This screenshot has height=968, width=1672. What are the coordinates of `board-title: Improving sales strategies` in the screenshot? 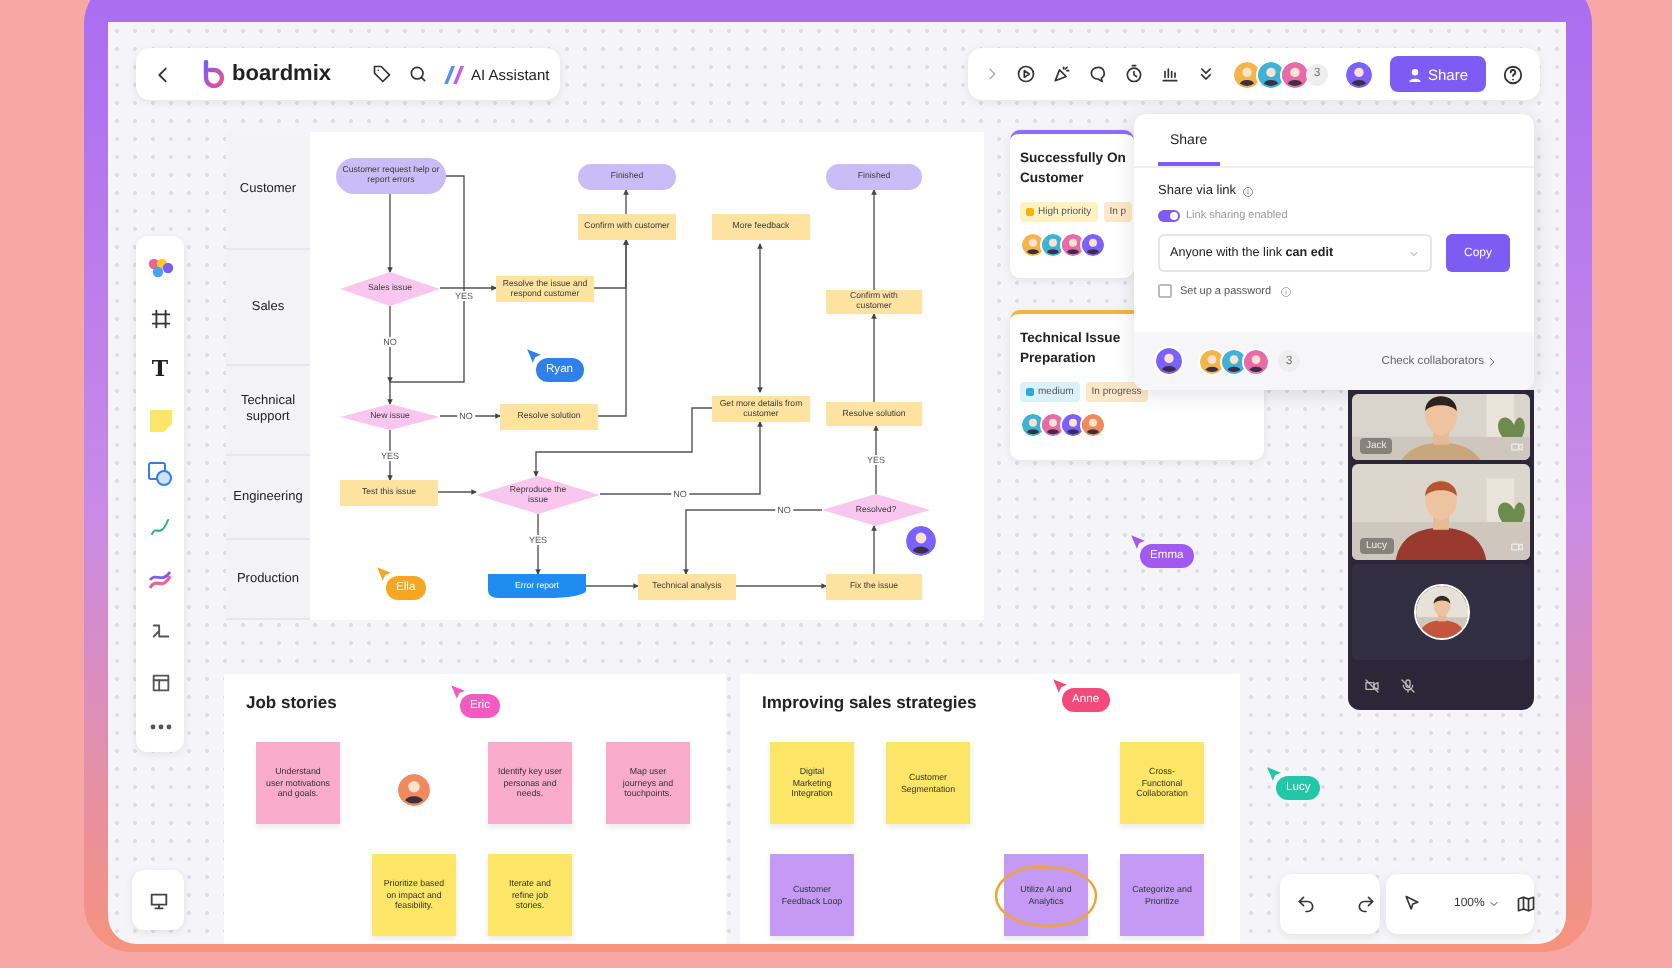 It's located at (869, 702).